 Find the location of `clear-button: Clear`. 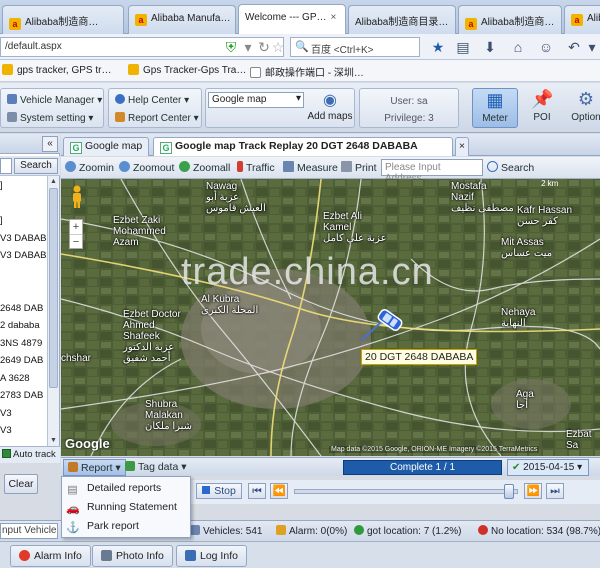

clear-button: Clear is located at coordinates (21, 484).